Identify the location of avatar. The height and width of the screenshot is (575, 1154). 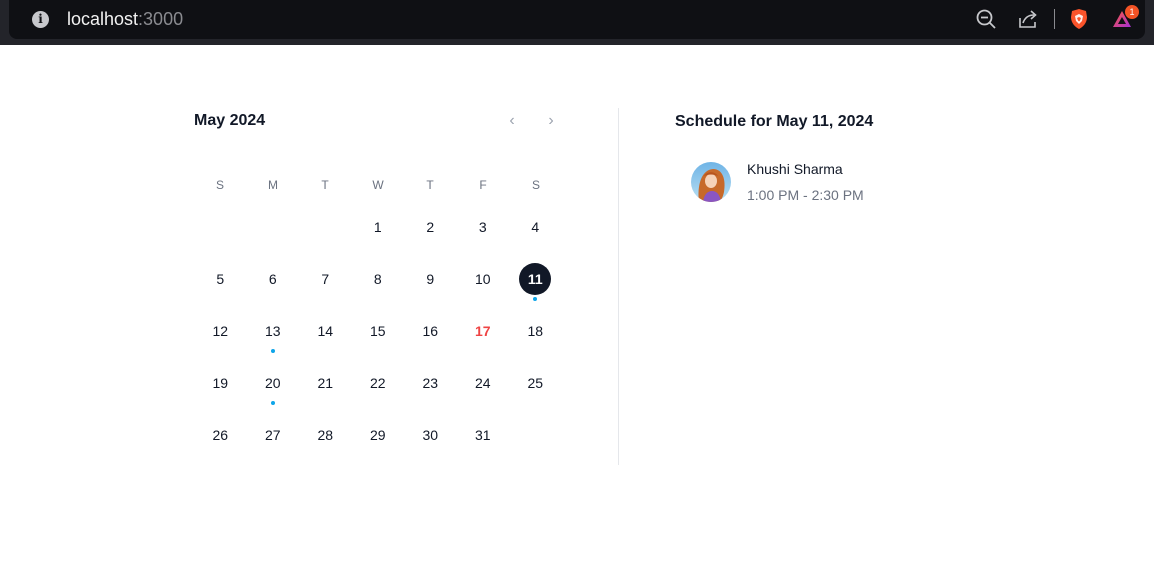
(711, 182).